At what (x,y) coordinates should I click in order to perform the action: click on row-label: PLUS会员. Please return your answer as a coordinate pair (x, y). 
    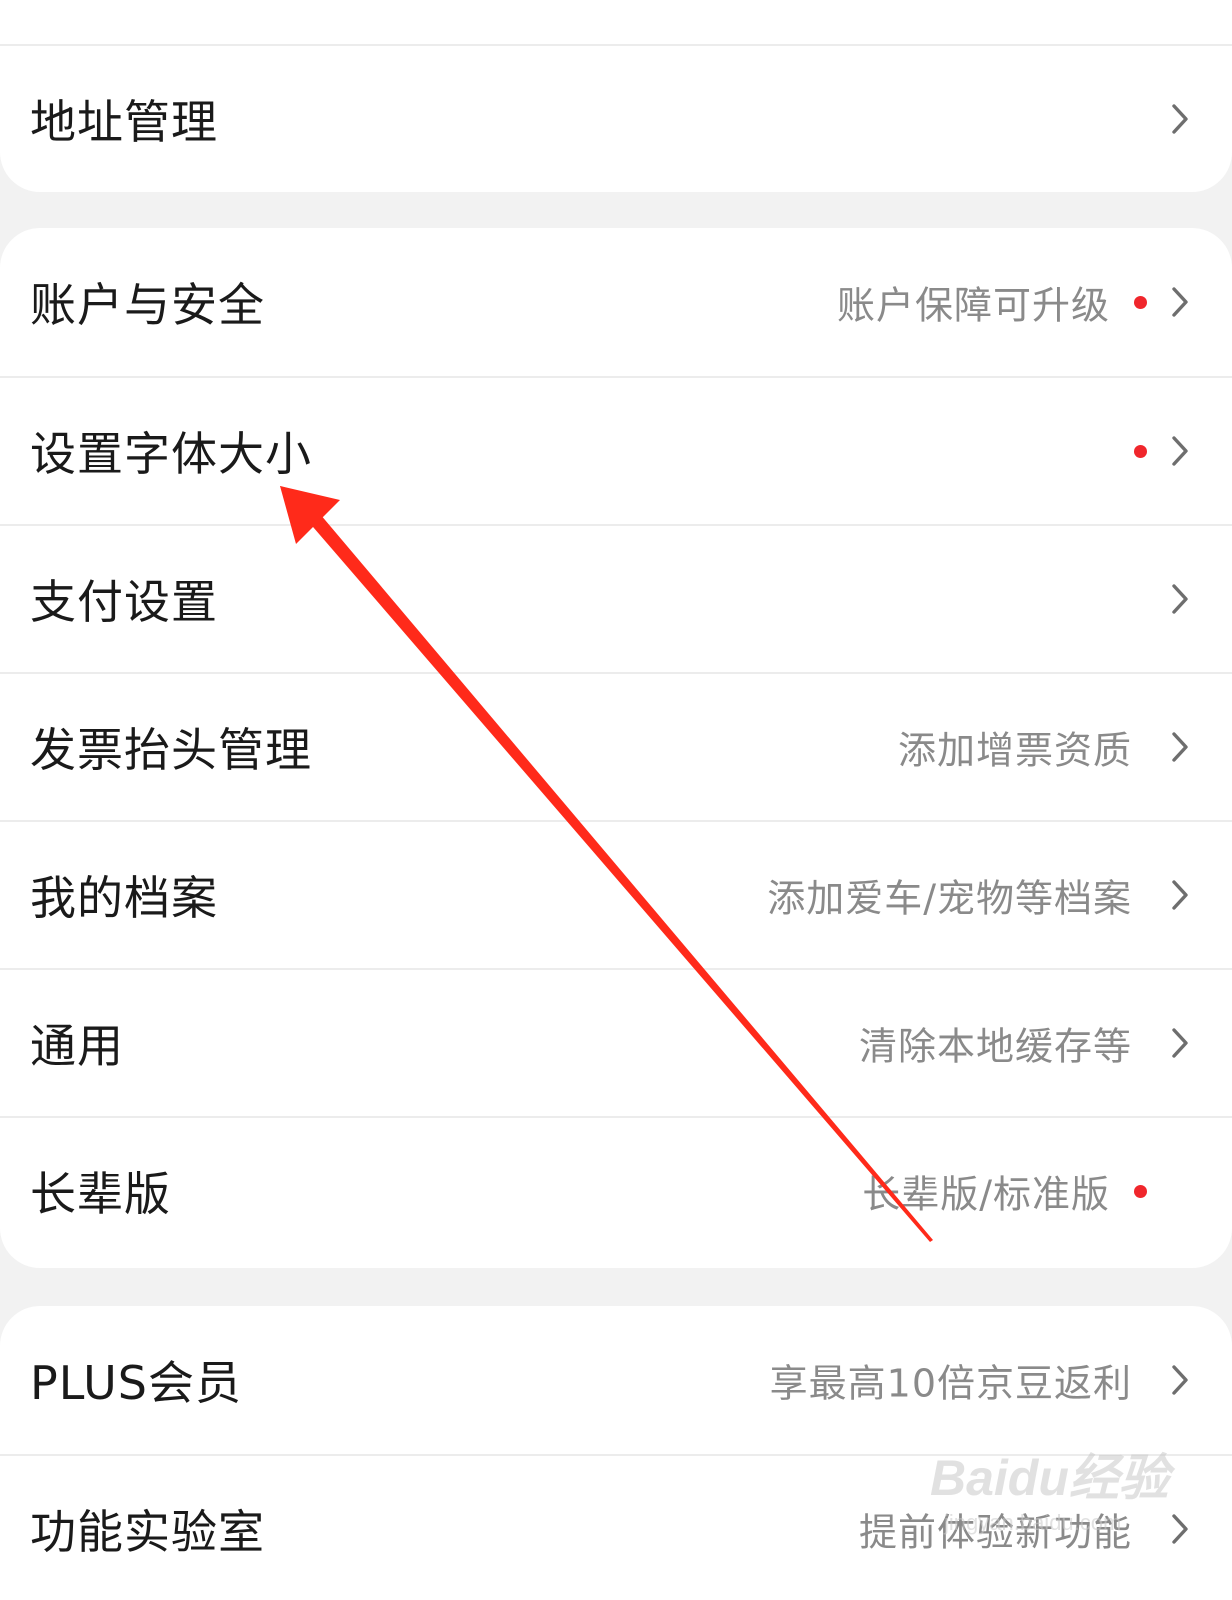
    Looking at the image, I should click on (136, 1383).